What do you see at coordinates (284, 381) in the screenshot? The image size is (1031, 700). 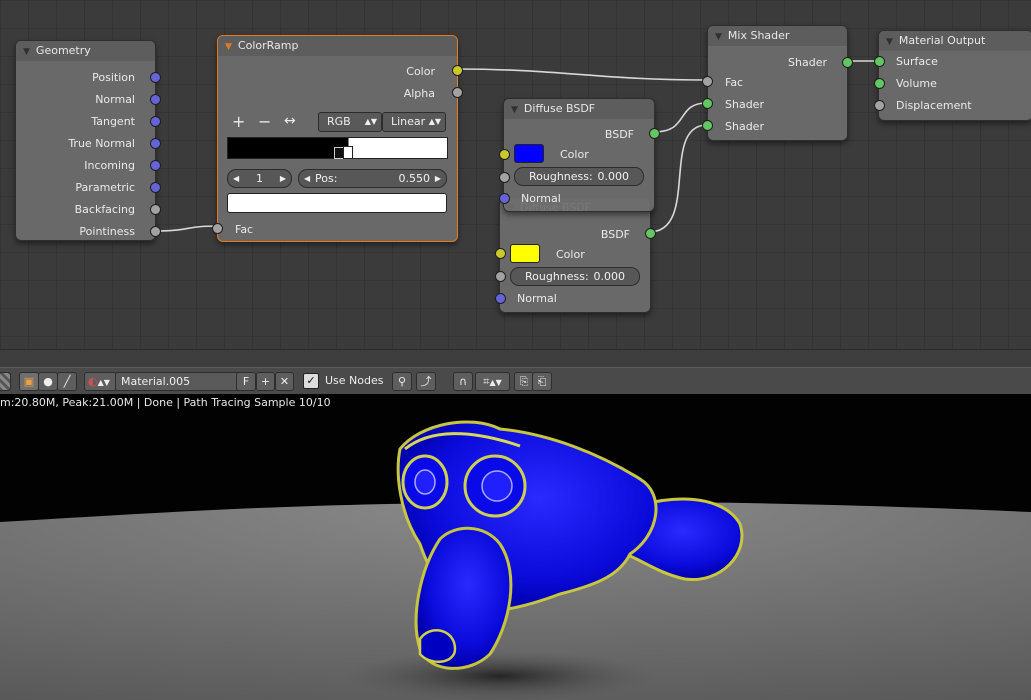 I see `x-icon: ✕` at bounding box center [284, 381].